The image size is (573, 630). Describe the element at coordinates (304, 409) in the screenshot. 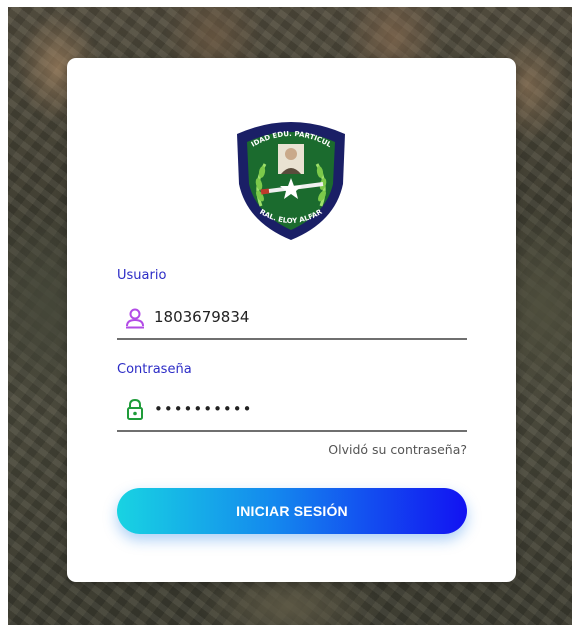

I see `password-input` at that location.